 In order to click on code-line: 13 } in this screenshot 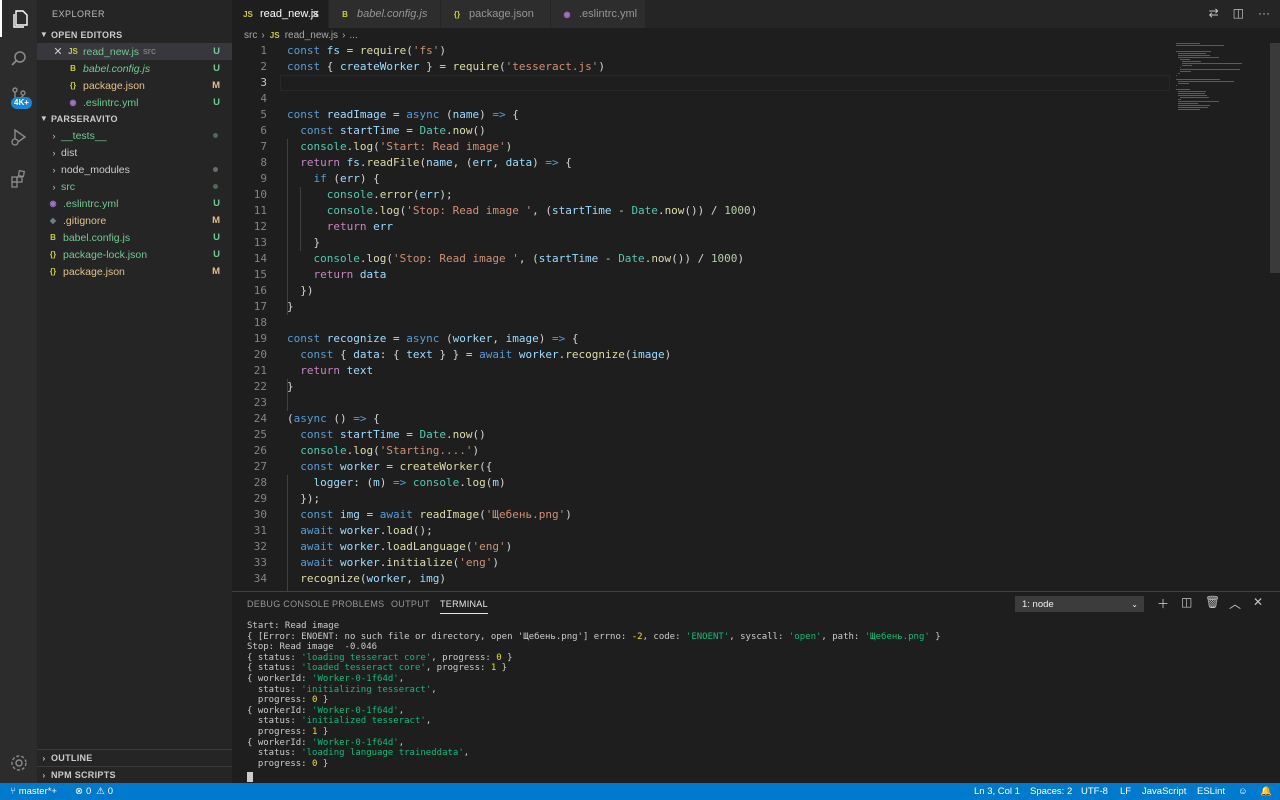, I will do `click(702, 243)`.